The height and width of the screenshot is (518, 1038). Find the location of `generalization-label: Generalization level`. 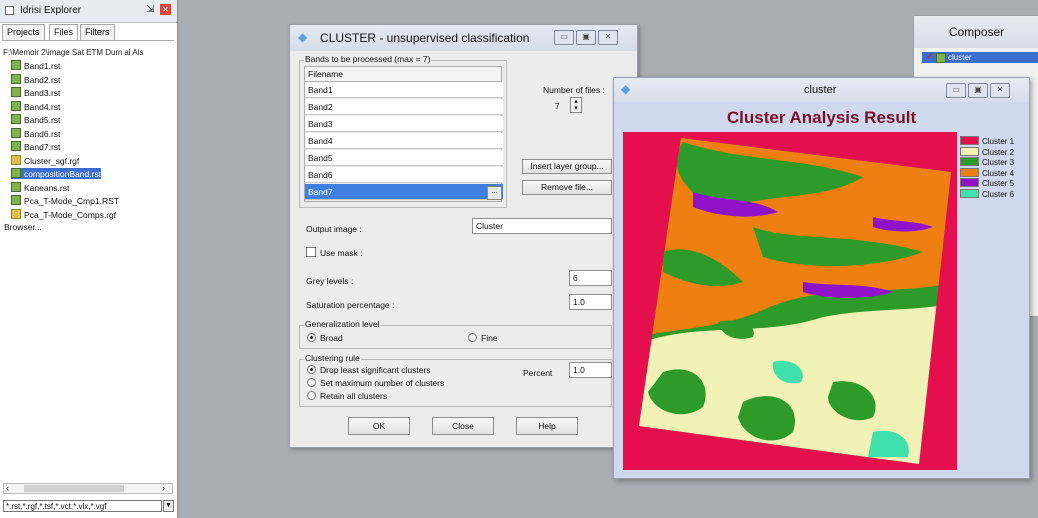

generalization-label: Generalization level is located at coordinates (342, 324).